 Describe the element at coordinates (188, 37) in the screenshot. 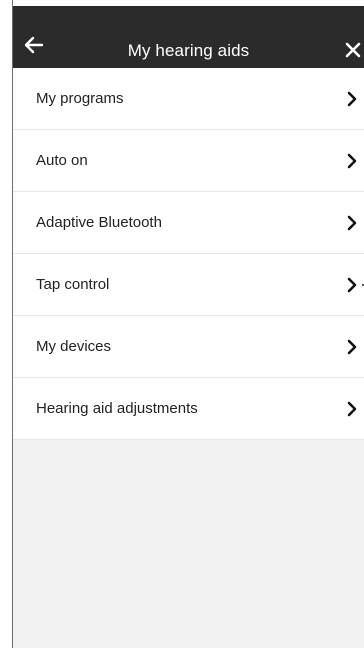

I see `app-header: My hearing aids` at that location.